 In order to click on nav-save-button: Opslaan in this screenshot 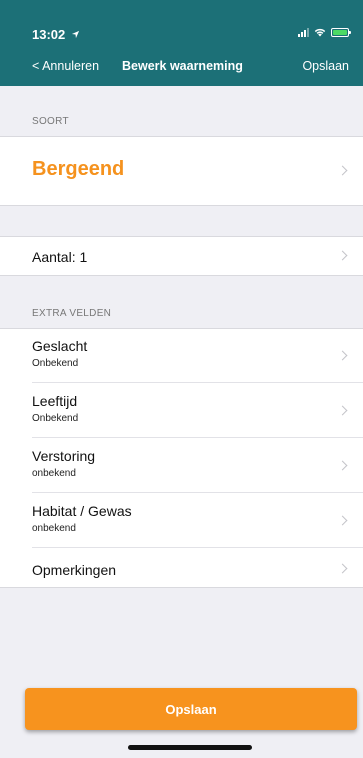, I will do `click(325, 66)`.